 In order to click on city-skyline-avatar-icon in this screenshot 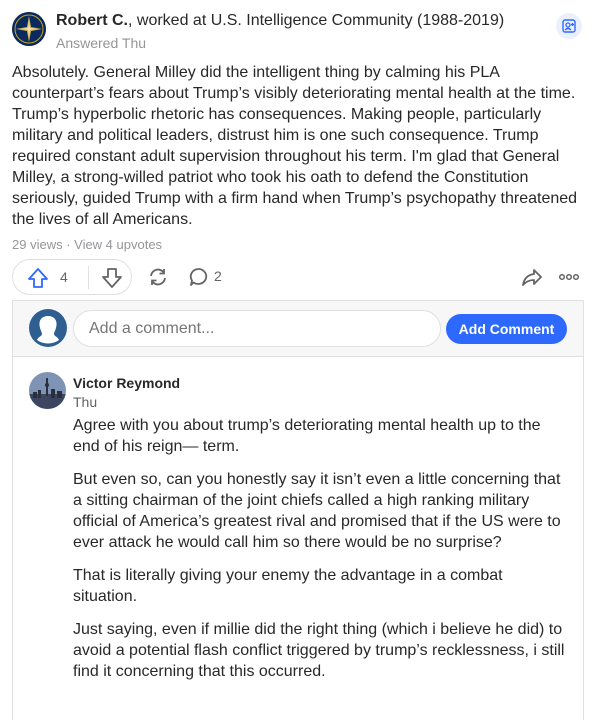, I will do `click(47, 390)`.